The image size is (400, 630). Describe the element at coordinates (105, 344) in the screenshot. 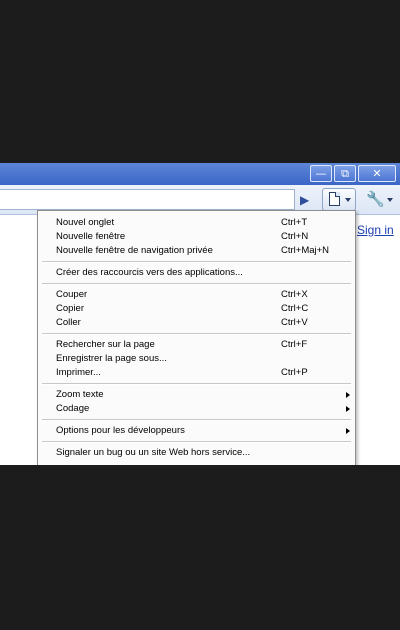

I see `menu-item-label: Rechercher sur la page` at that location.